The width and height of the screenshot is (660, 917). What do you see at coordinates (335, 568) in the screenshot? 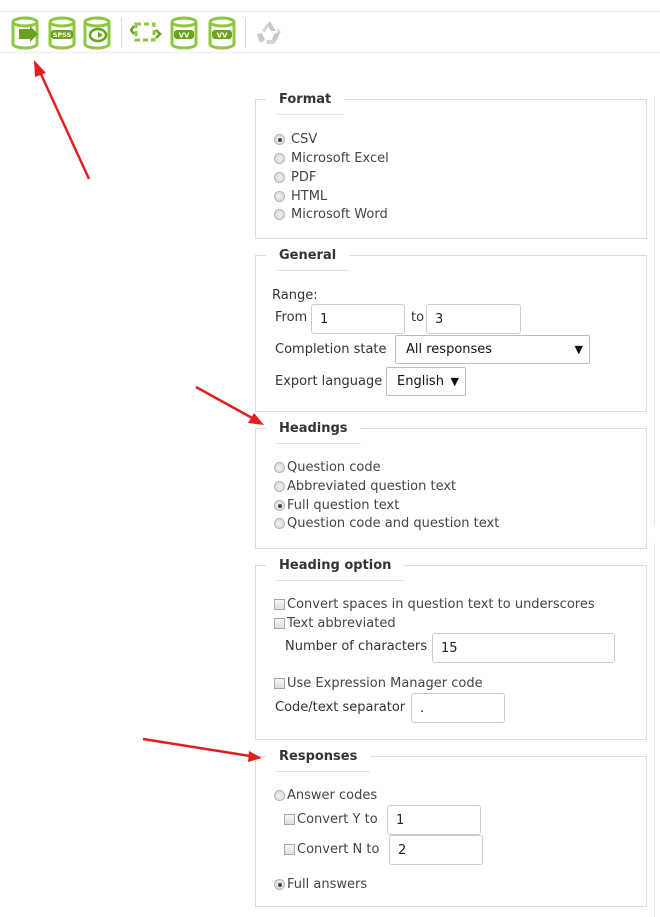
I see `heading-option-legend: Heading option` at bounding box center [335, 568].